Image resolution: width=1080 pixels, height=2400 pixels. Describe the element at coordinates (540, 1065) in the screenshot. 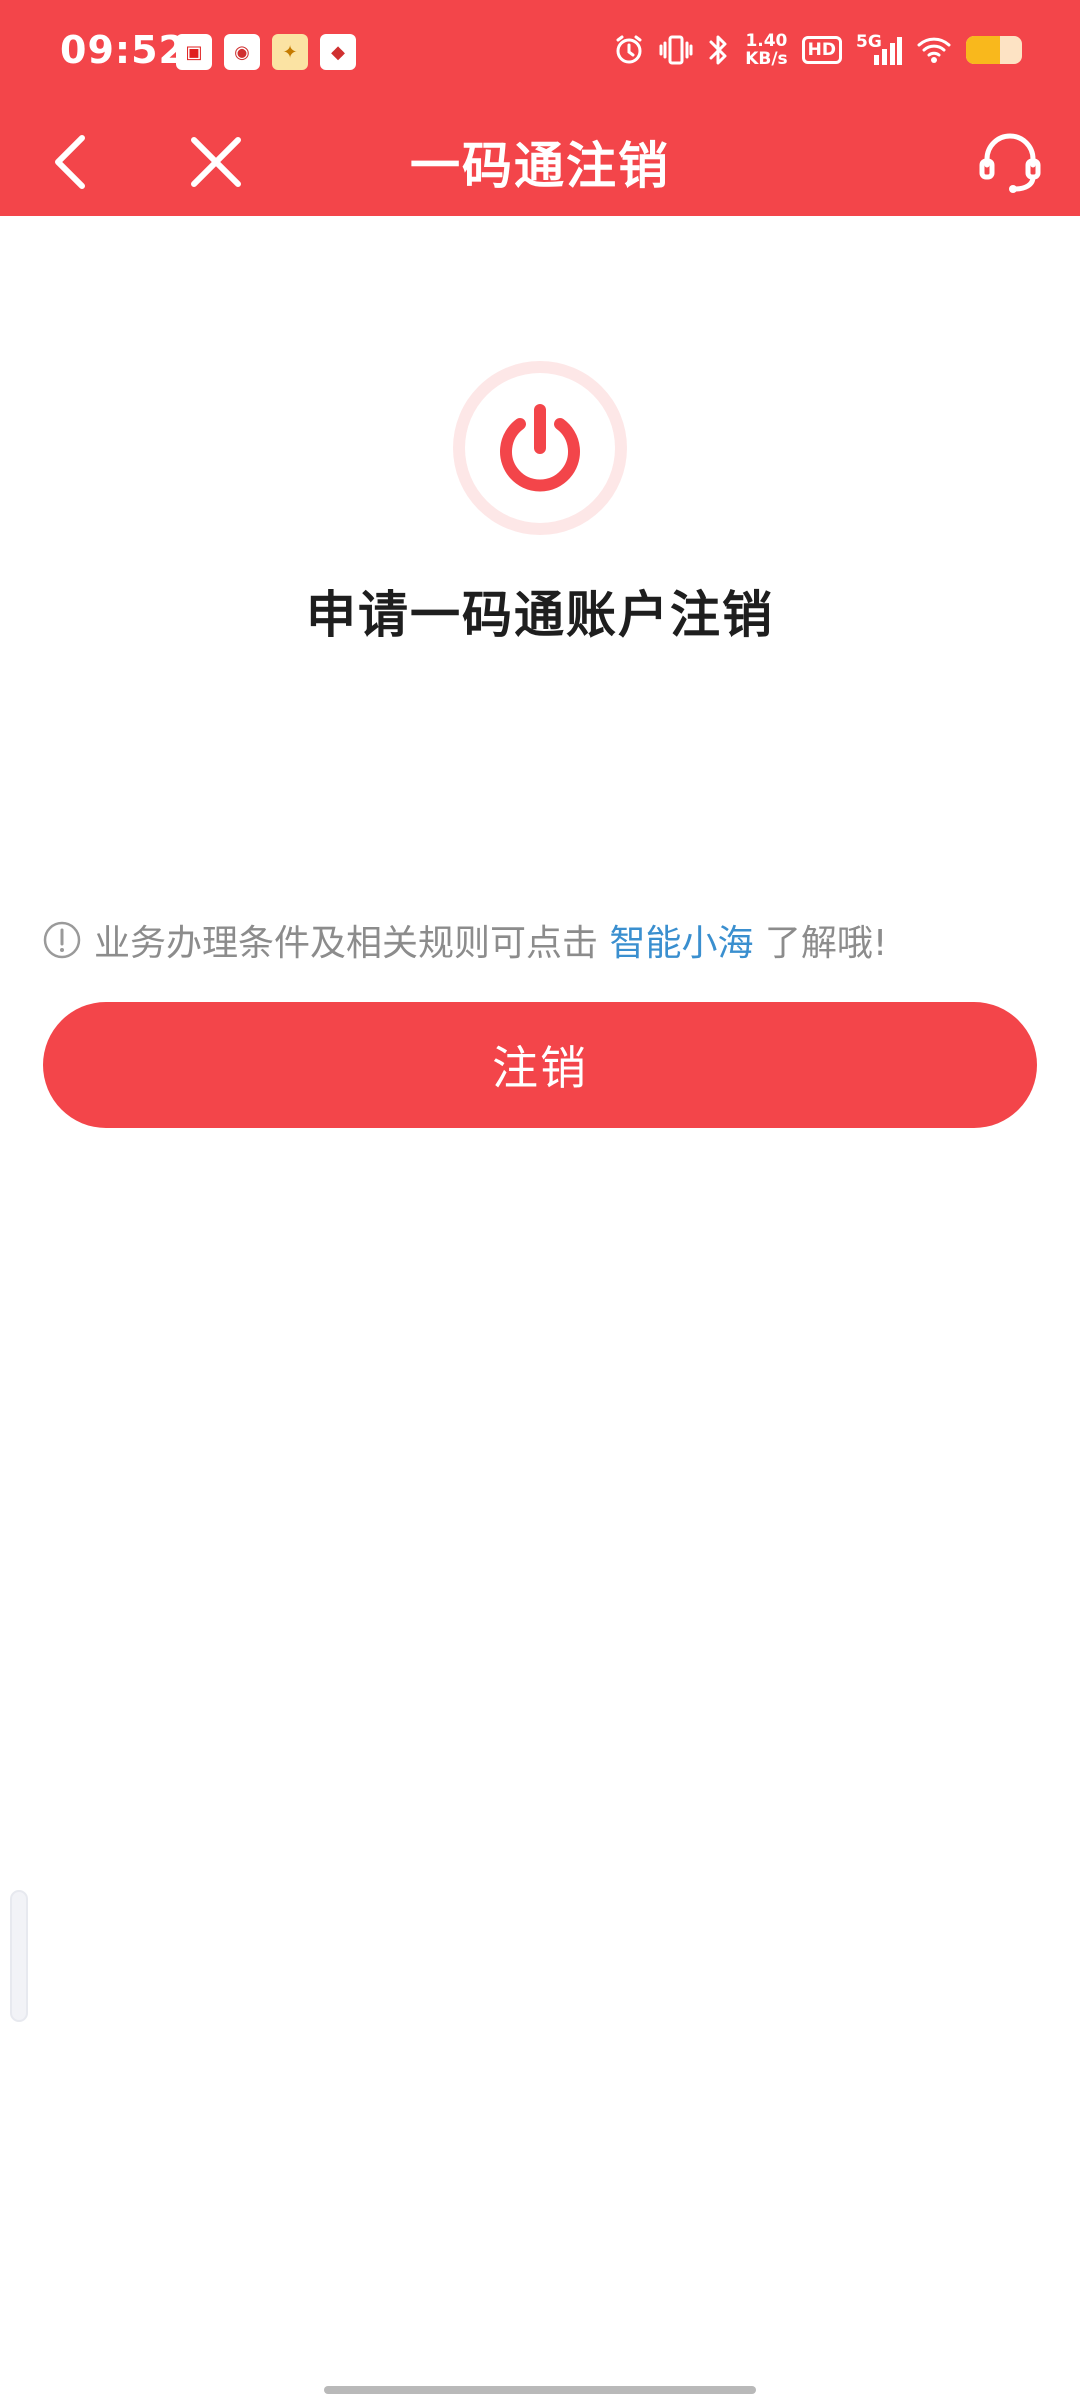

I see `cancel-account-button: 注销` at that location.